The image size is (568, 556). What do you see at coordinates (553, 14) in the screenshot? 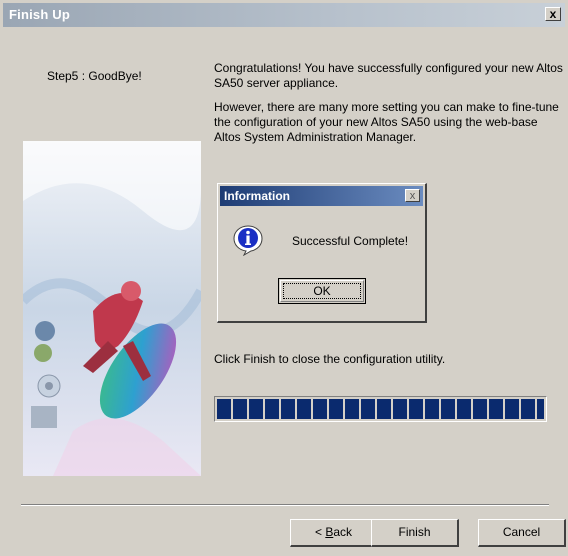
I see `close-button: x` at bounding box center [553, 14].